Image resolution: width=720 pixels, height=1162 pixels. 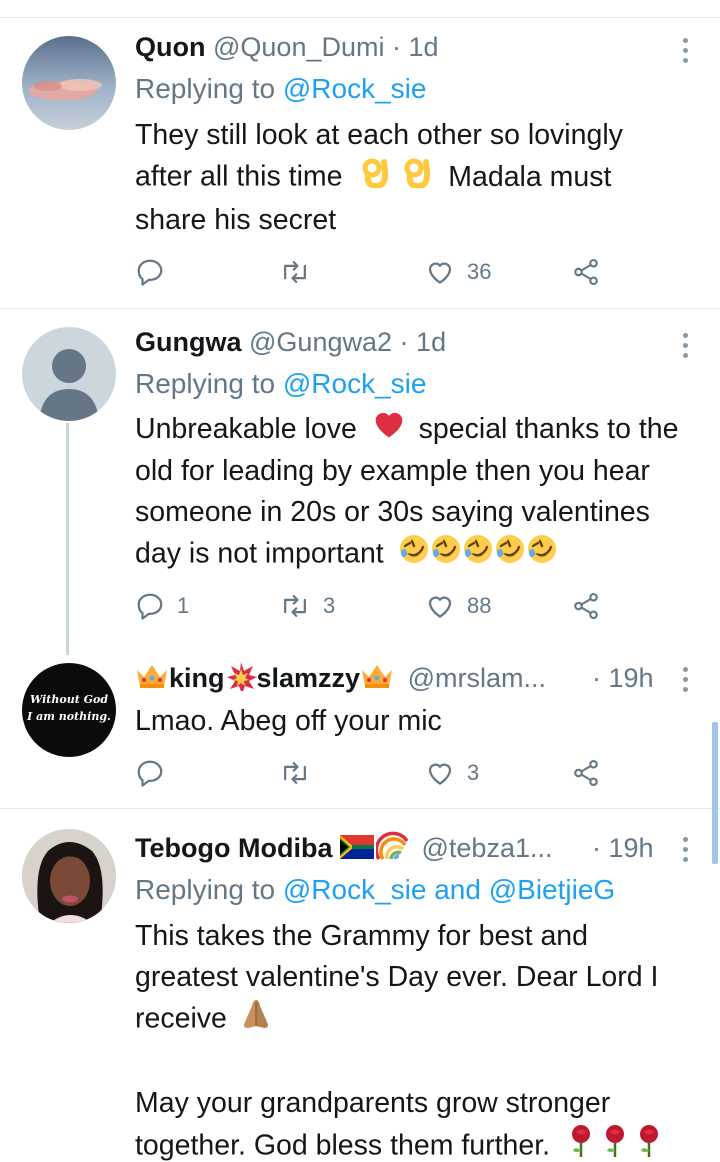 What do you see at coordinates (715, 793) in the screenshot?
I see `scrollbar` at bounding box center [715, 793].